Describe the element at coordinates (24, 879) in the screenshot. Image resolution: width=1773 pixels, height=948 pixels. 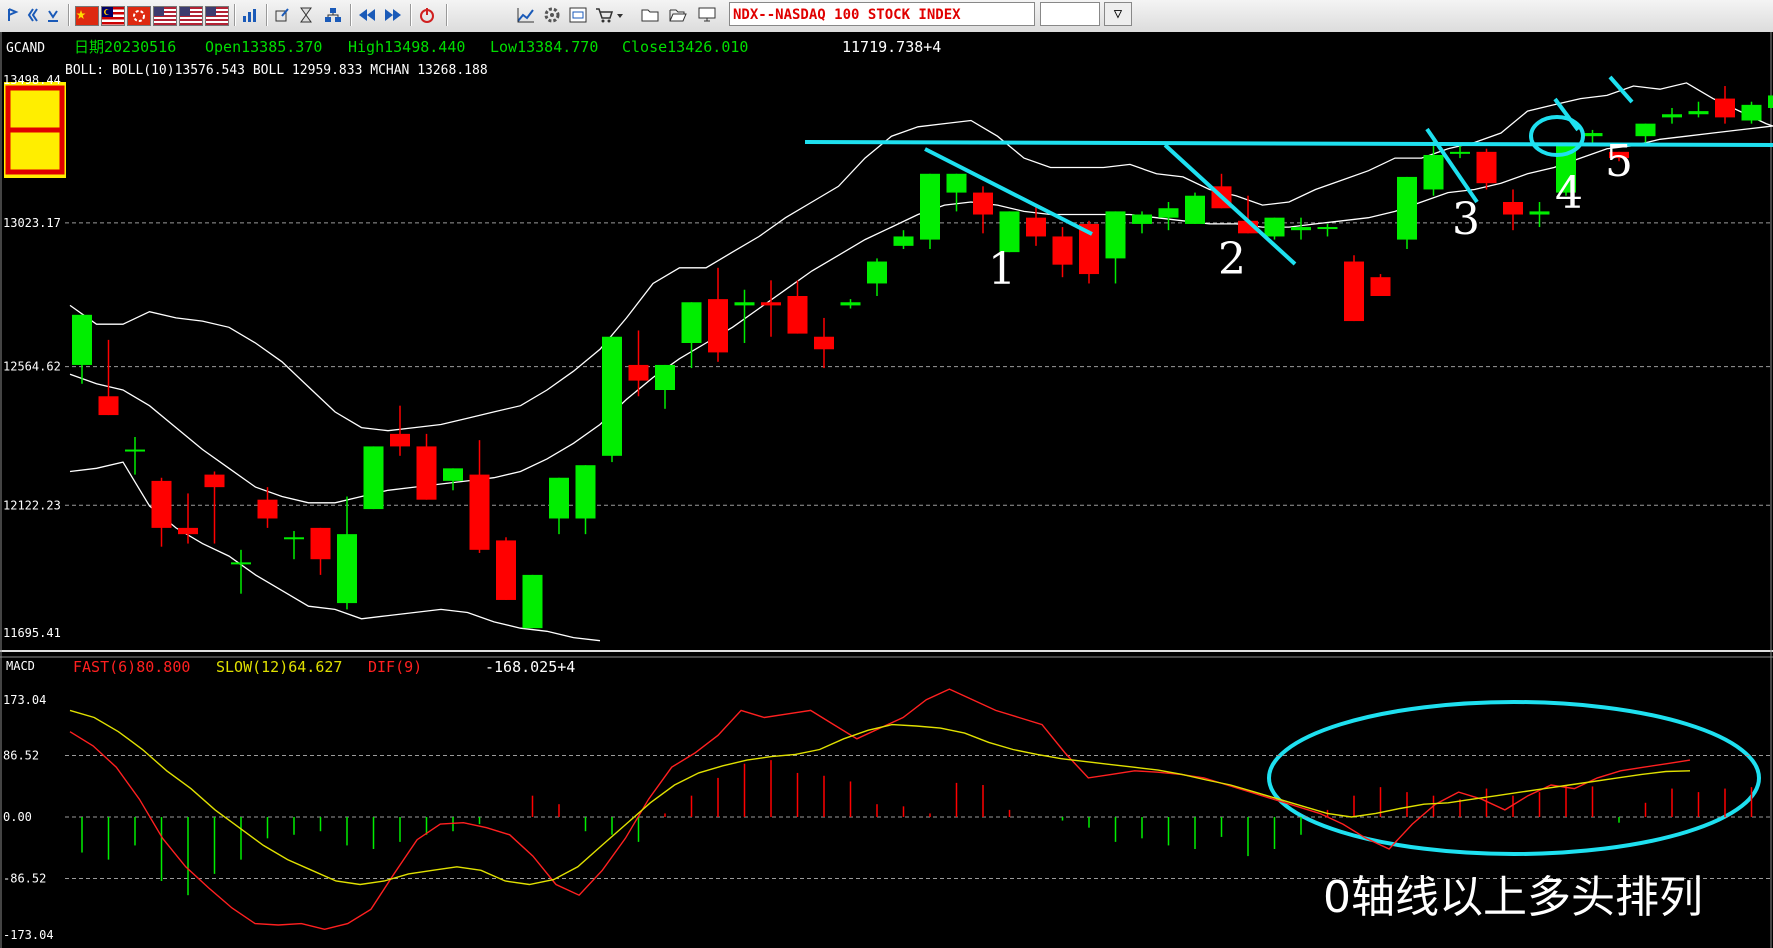
I see `macd-axis-label: -86.52` at that location.